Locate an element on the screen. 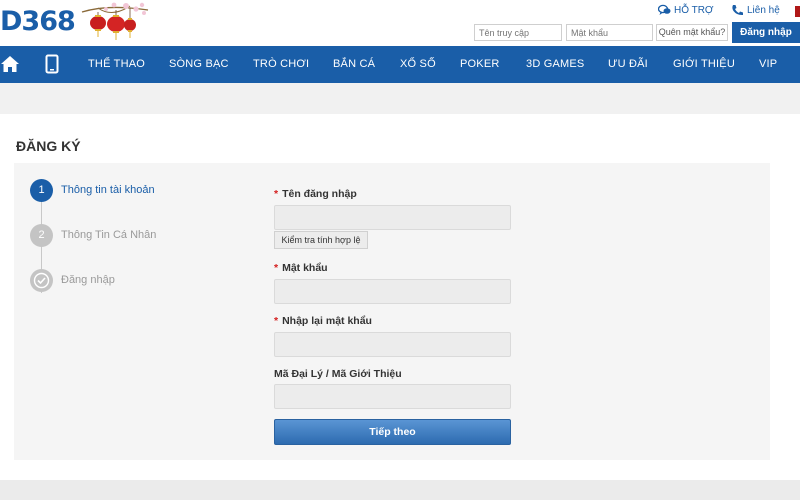 The width and height of the screenshot is (800, 500). chat-bubbles-icon is located at coordinates (664, 9).